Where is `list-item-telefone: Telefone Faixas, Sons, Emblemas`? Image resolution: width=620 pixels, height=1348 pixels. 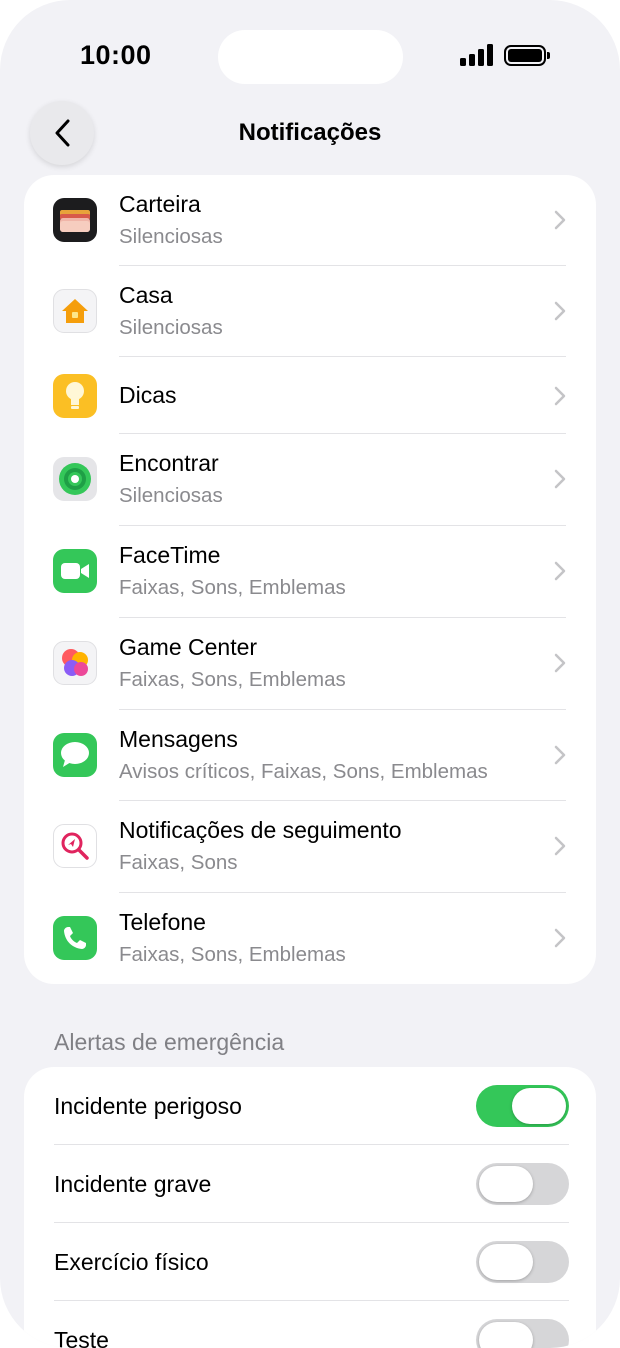 list-item-telefone: Telefone Faixas, Sons, Emblemas is located at coordinates (310, 938).